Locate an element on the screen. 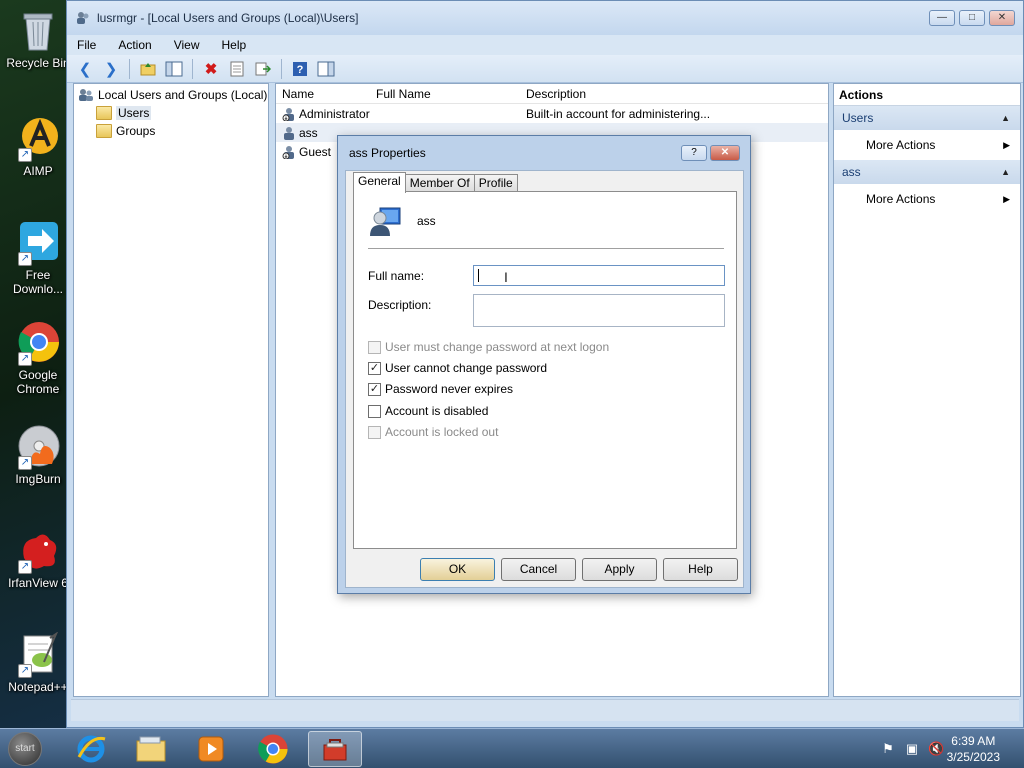  export-list-icon is located at coordinates (263, 69).